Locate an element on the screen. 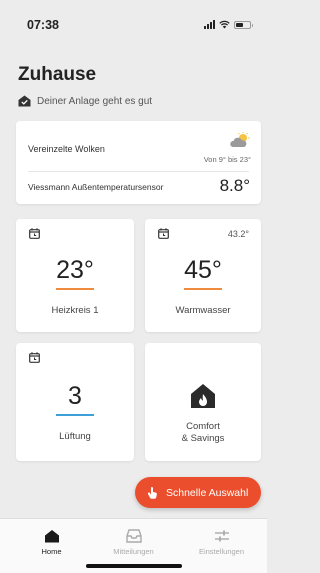  inbox-icon is located at coordinates (133, 536).